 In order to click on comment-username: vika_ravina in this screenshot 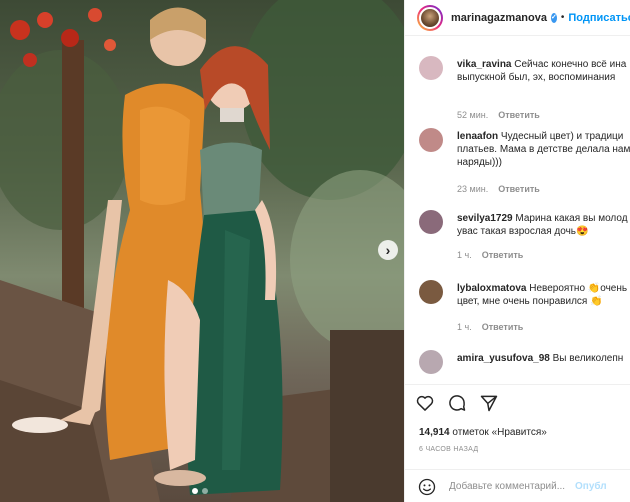, I will do `click(484, 64)`.